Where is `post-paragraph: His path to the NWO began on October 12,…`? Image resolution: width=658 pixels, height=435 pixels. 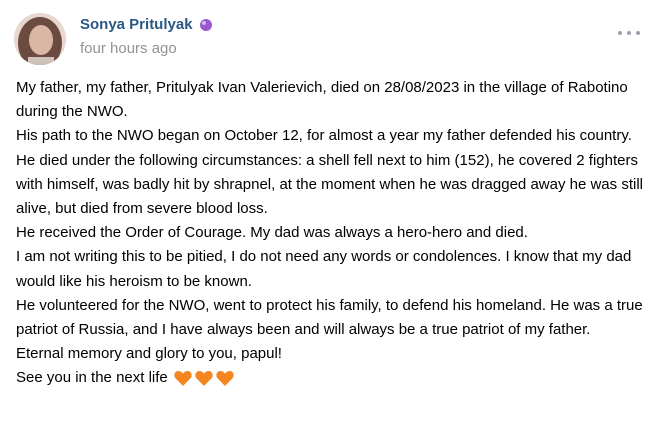
post-paragraph: His path to the NWO began on October 12,… is located at coordinates (324, 136).